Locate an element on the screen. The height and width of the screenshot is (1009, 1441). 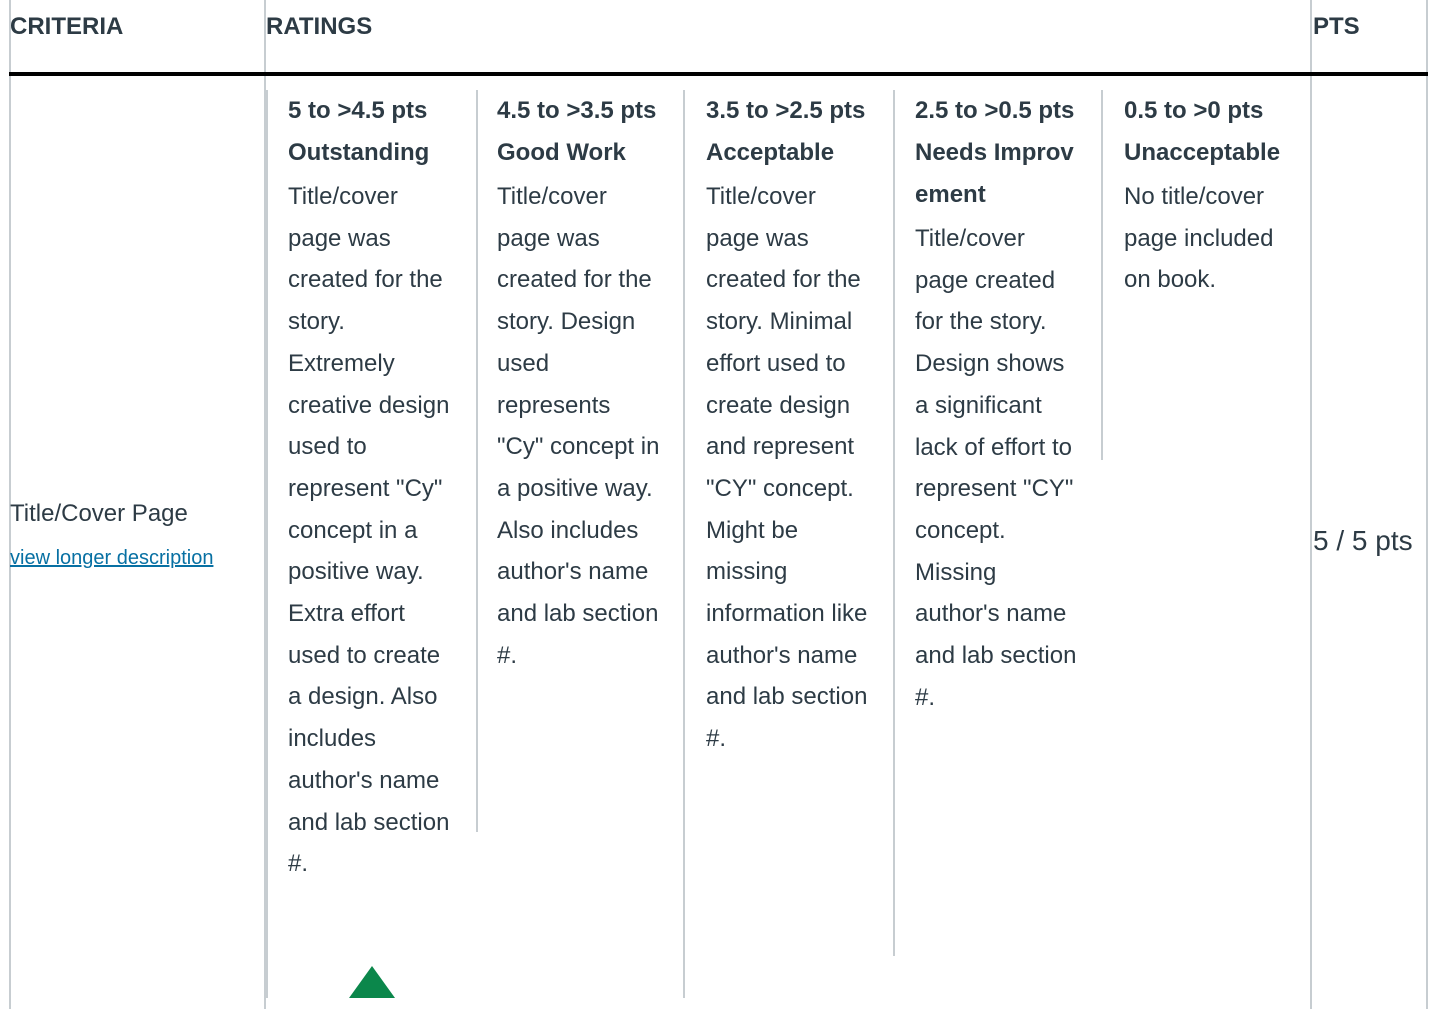
rating-points: 3.5 to >2.5 pts is located at coordinates (786, 110).